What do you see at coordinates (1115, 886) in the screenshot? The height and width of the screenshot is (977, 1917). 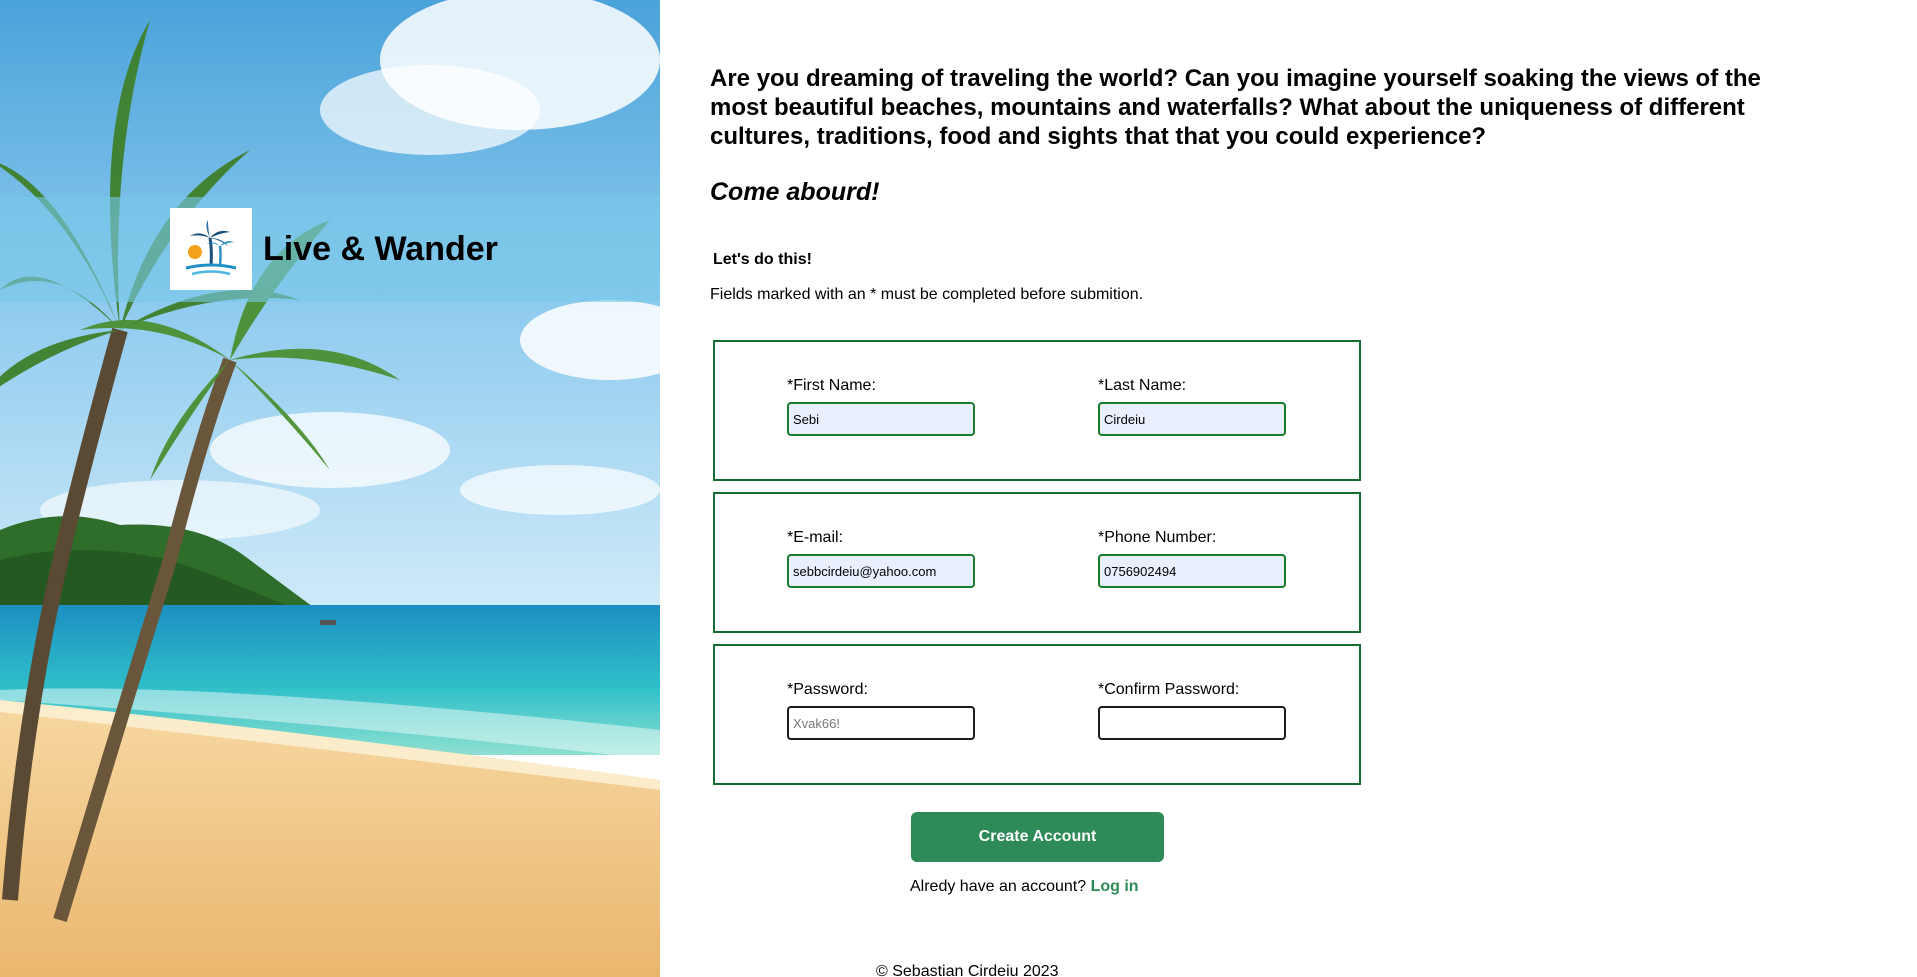 I see `login-link: Log in` at bounding box center [1115, 886].